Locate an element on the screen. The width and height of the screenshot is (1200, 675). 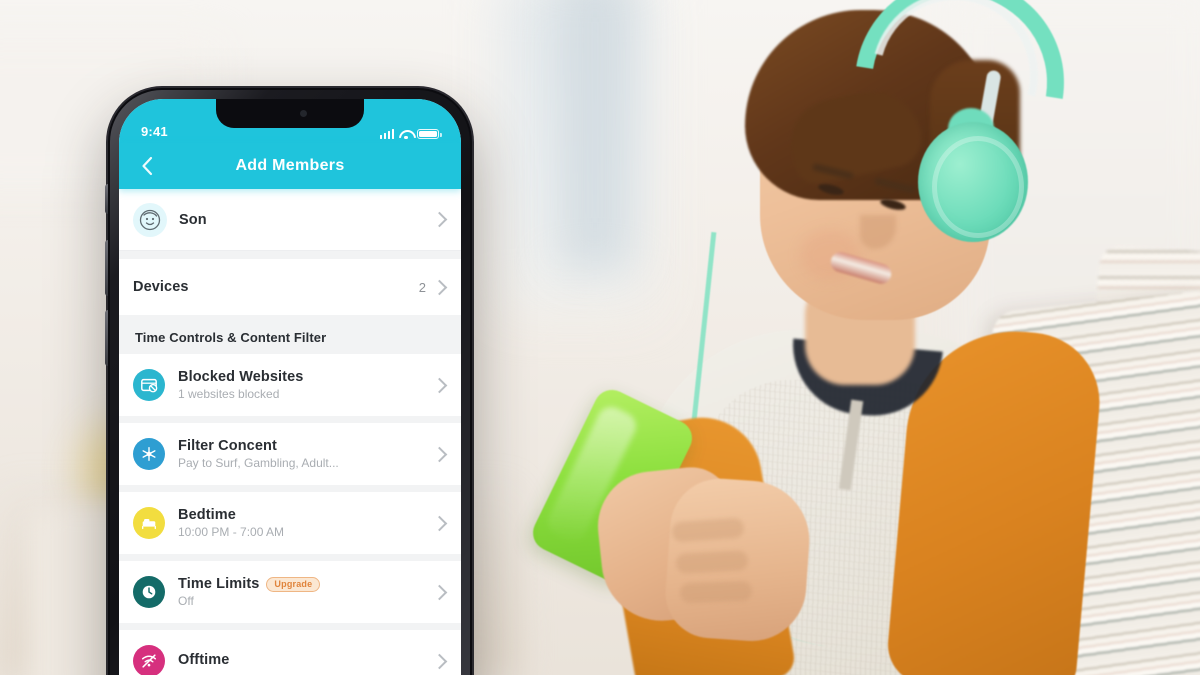
cellular-signal-icon is located at coordinates (386, 134).